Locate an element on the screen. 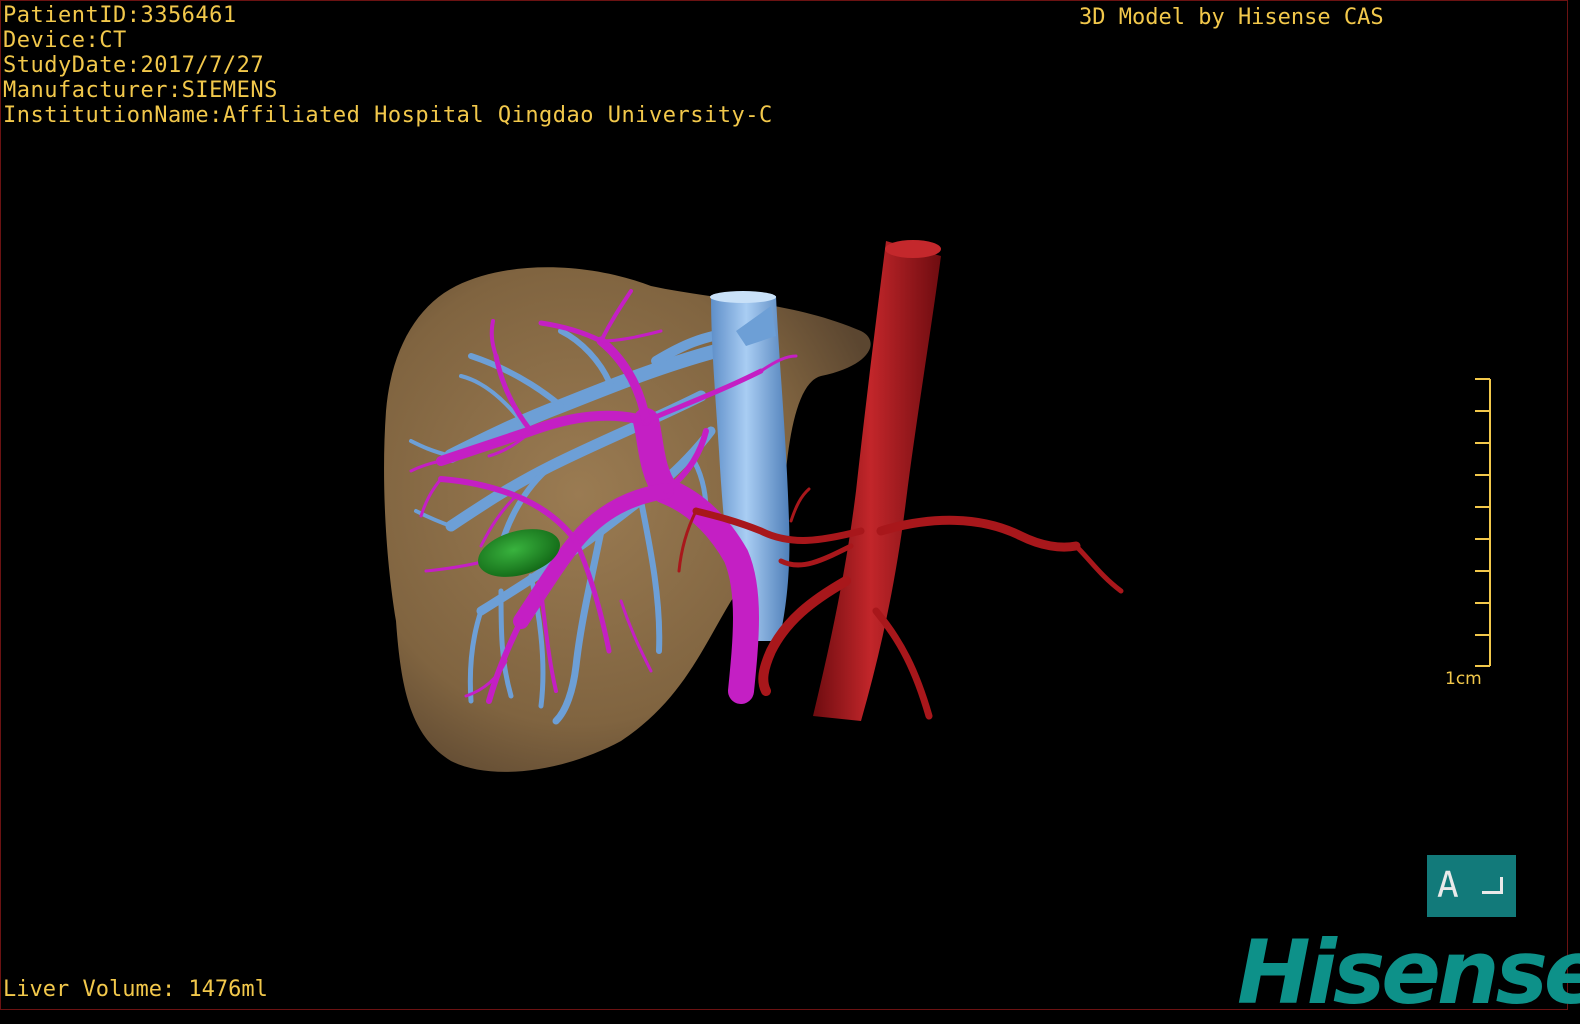  patient-id-text: PatientID:3356461 is located at coordinates (120, 15).